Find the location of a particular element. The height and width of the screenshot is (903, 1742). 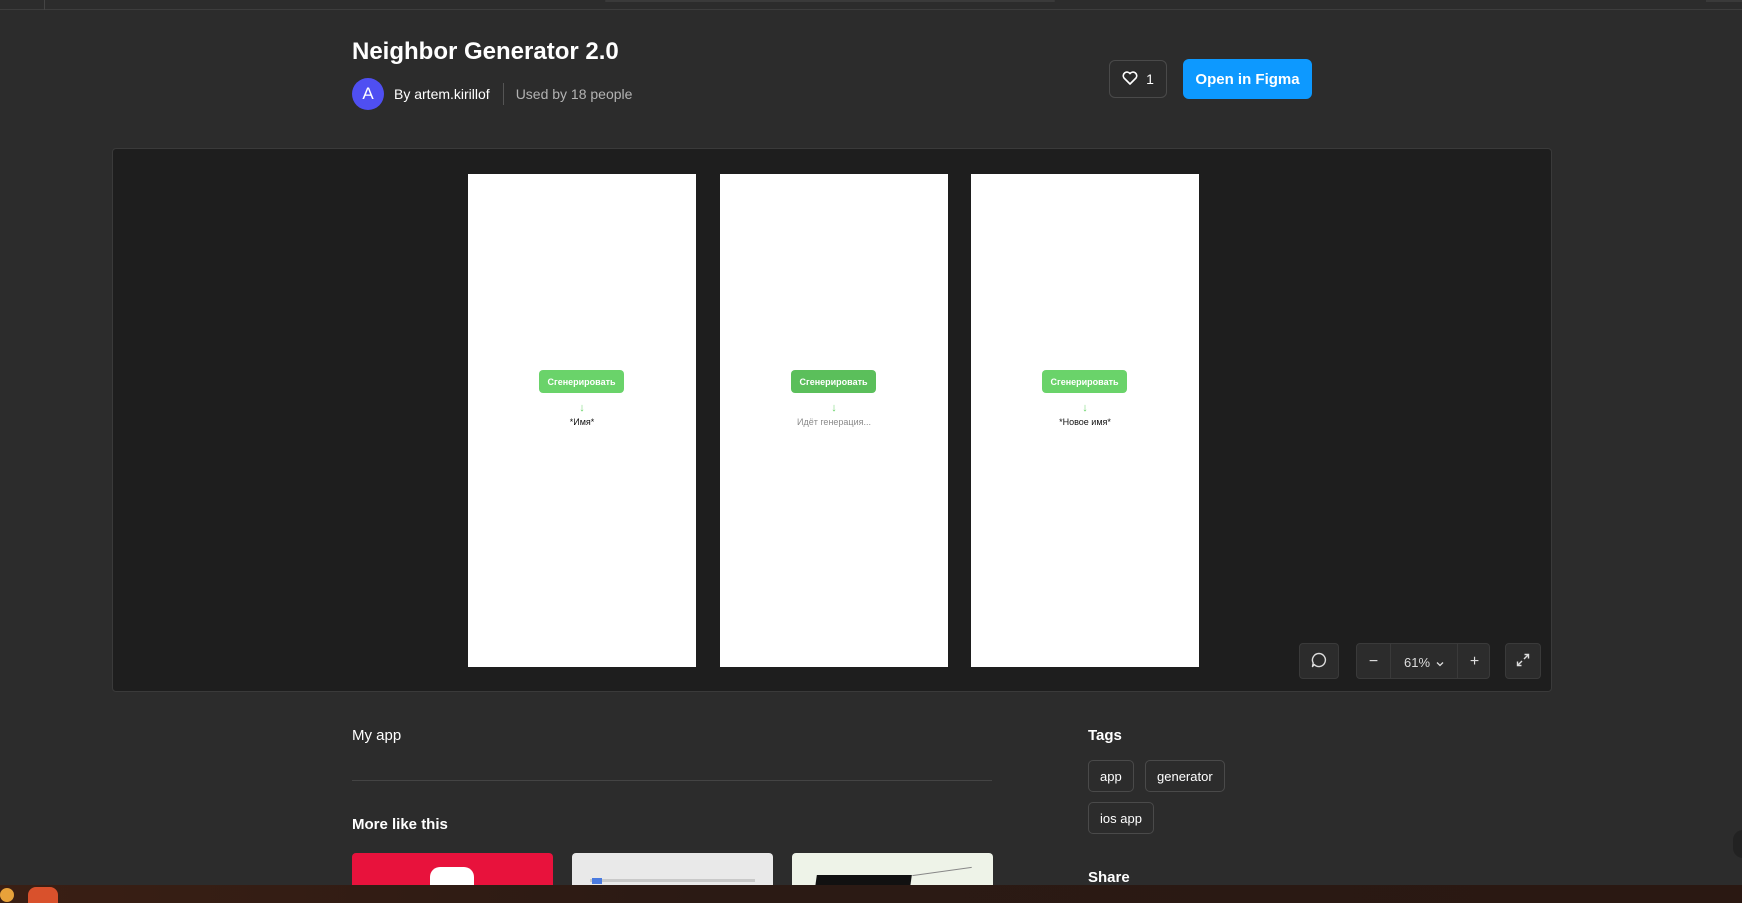

fullscreen-button is located at coordinates (1523, 661).